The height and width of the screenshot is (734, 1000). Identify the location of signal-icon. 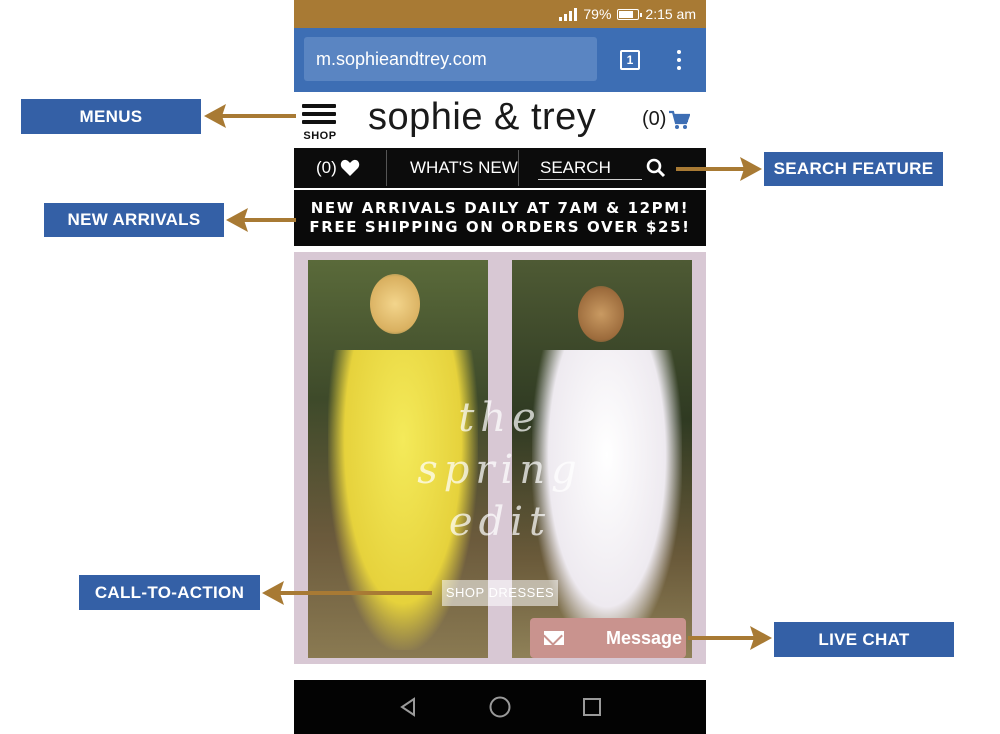
(568, 14).